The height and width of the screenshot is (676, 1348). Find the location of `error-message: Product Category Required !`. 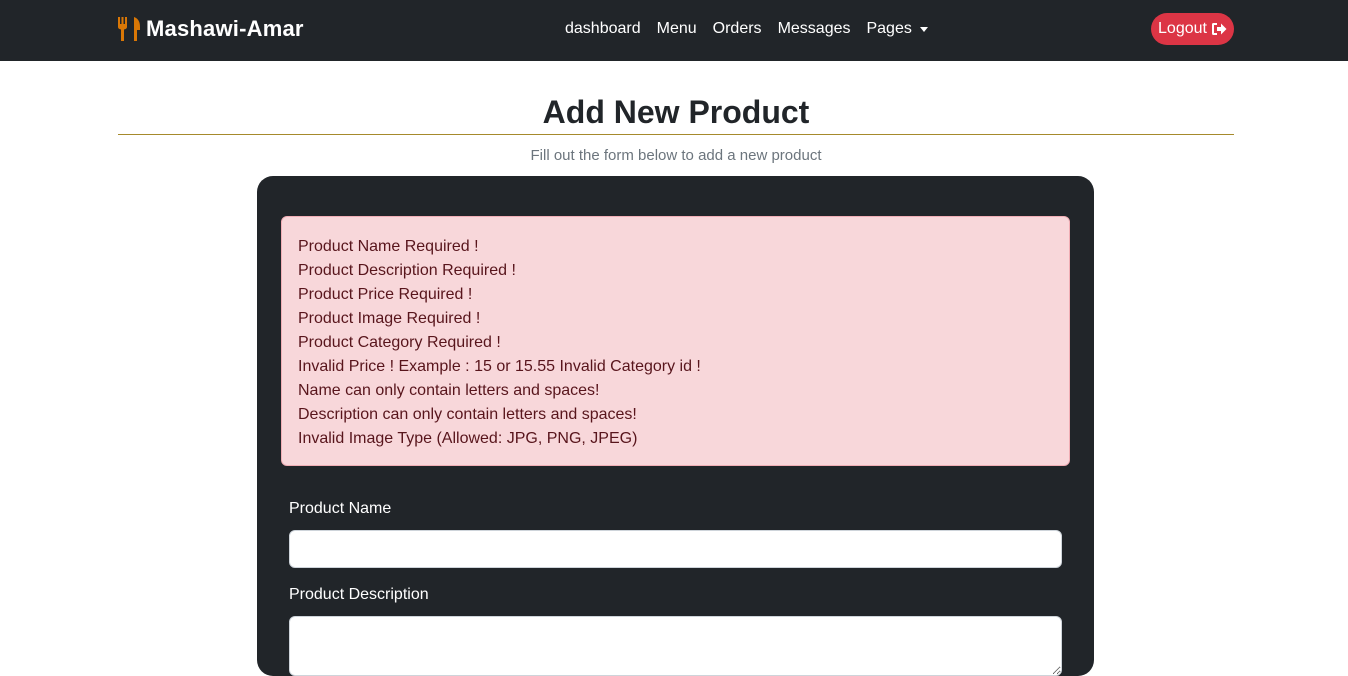

error-message: Product Category Required ! is located at coordinates (399, 342).